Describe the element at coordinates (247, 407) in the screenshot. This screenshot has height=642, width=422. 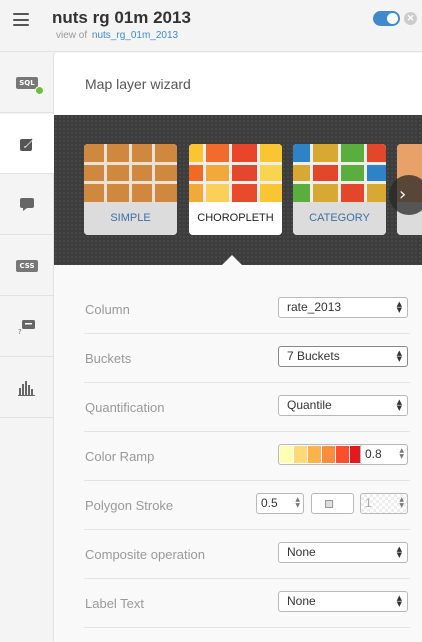
I see `form-row-quantification: Quantification Quantile ▲ ▼` at that location.